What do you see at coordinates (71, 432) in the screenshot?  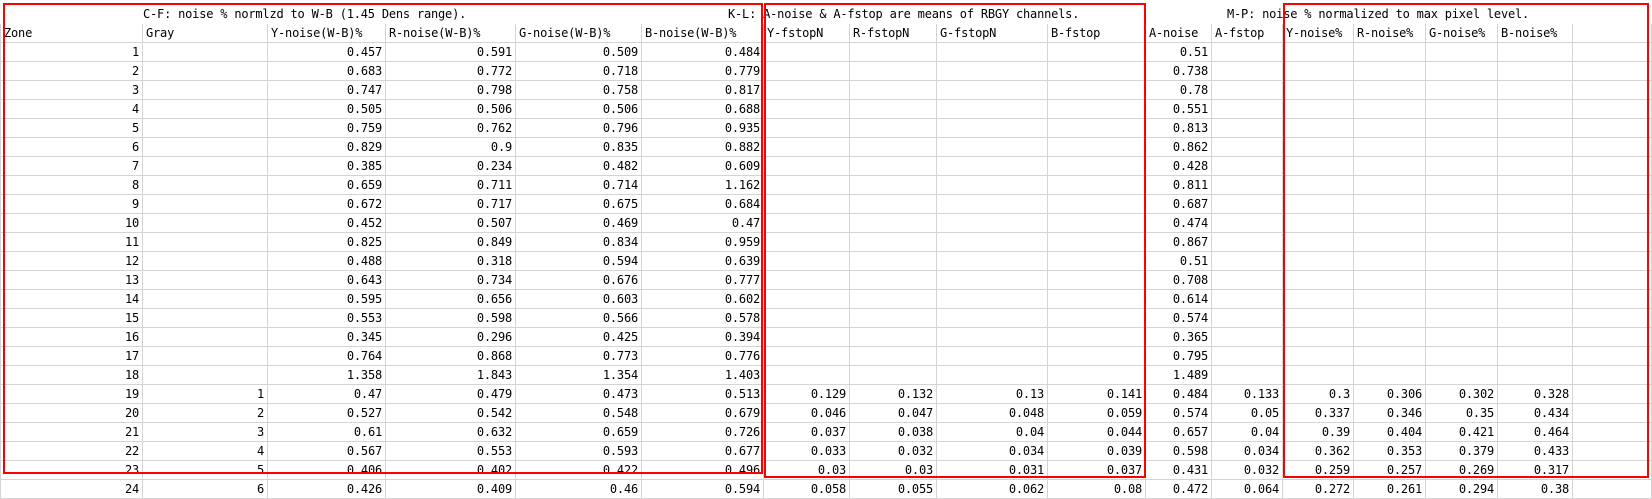 I see `cell: 21` at bounding box center [71, 432].